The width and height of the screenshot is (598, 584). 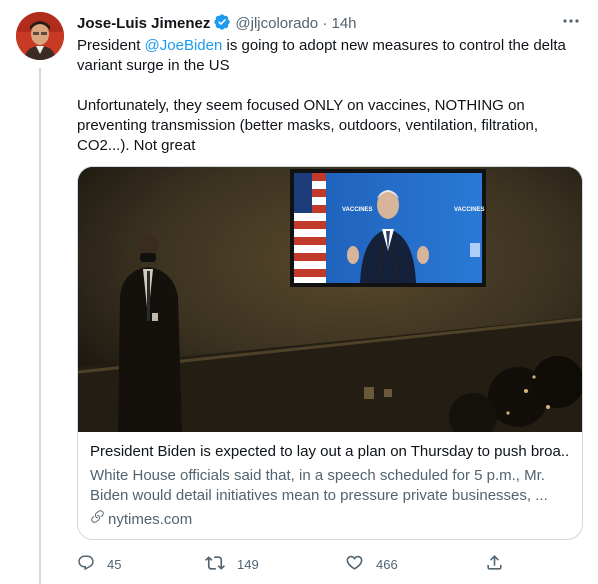 I want to click on mention-link: @JoeBiden, so click(x=184, y=45).